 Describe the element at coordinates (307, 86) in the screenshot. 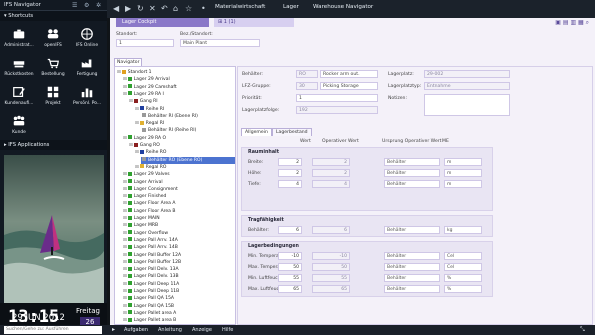

I see `lfz-code-field: 30` at that location.